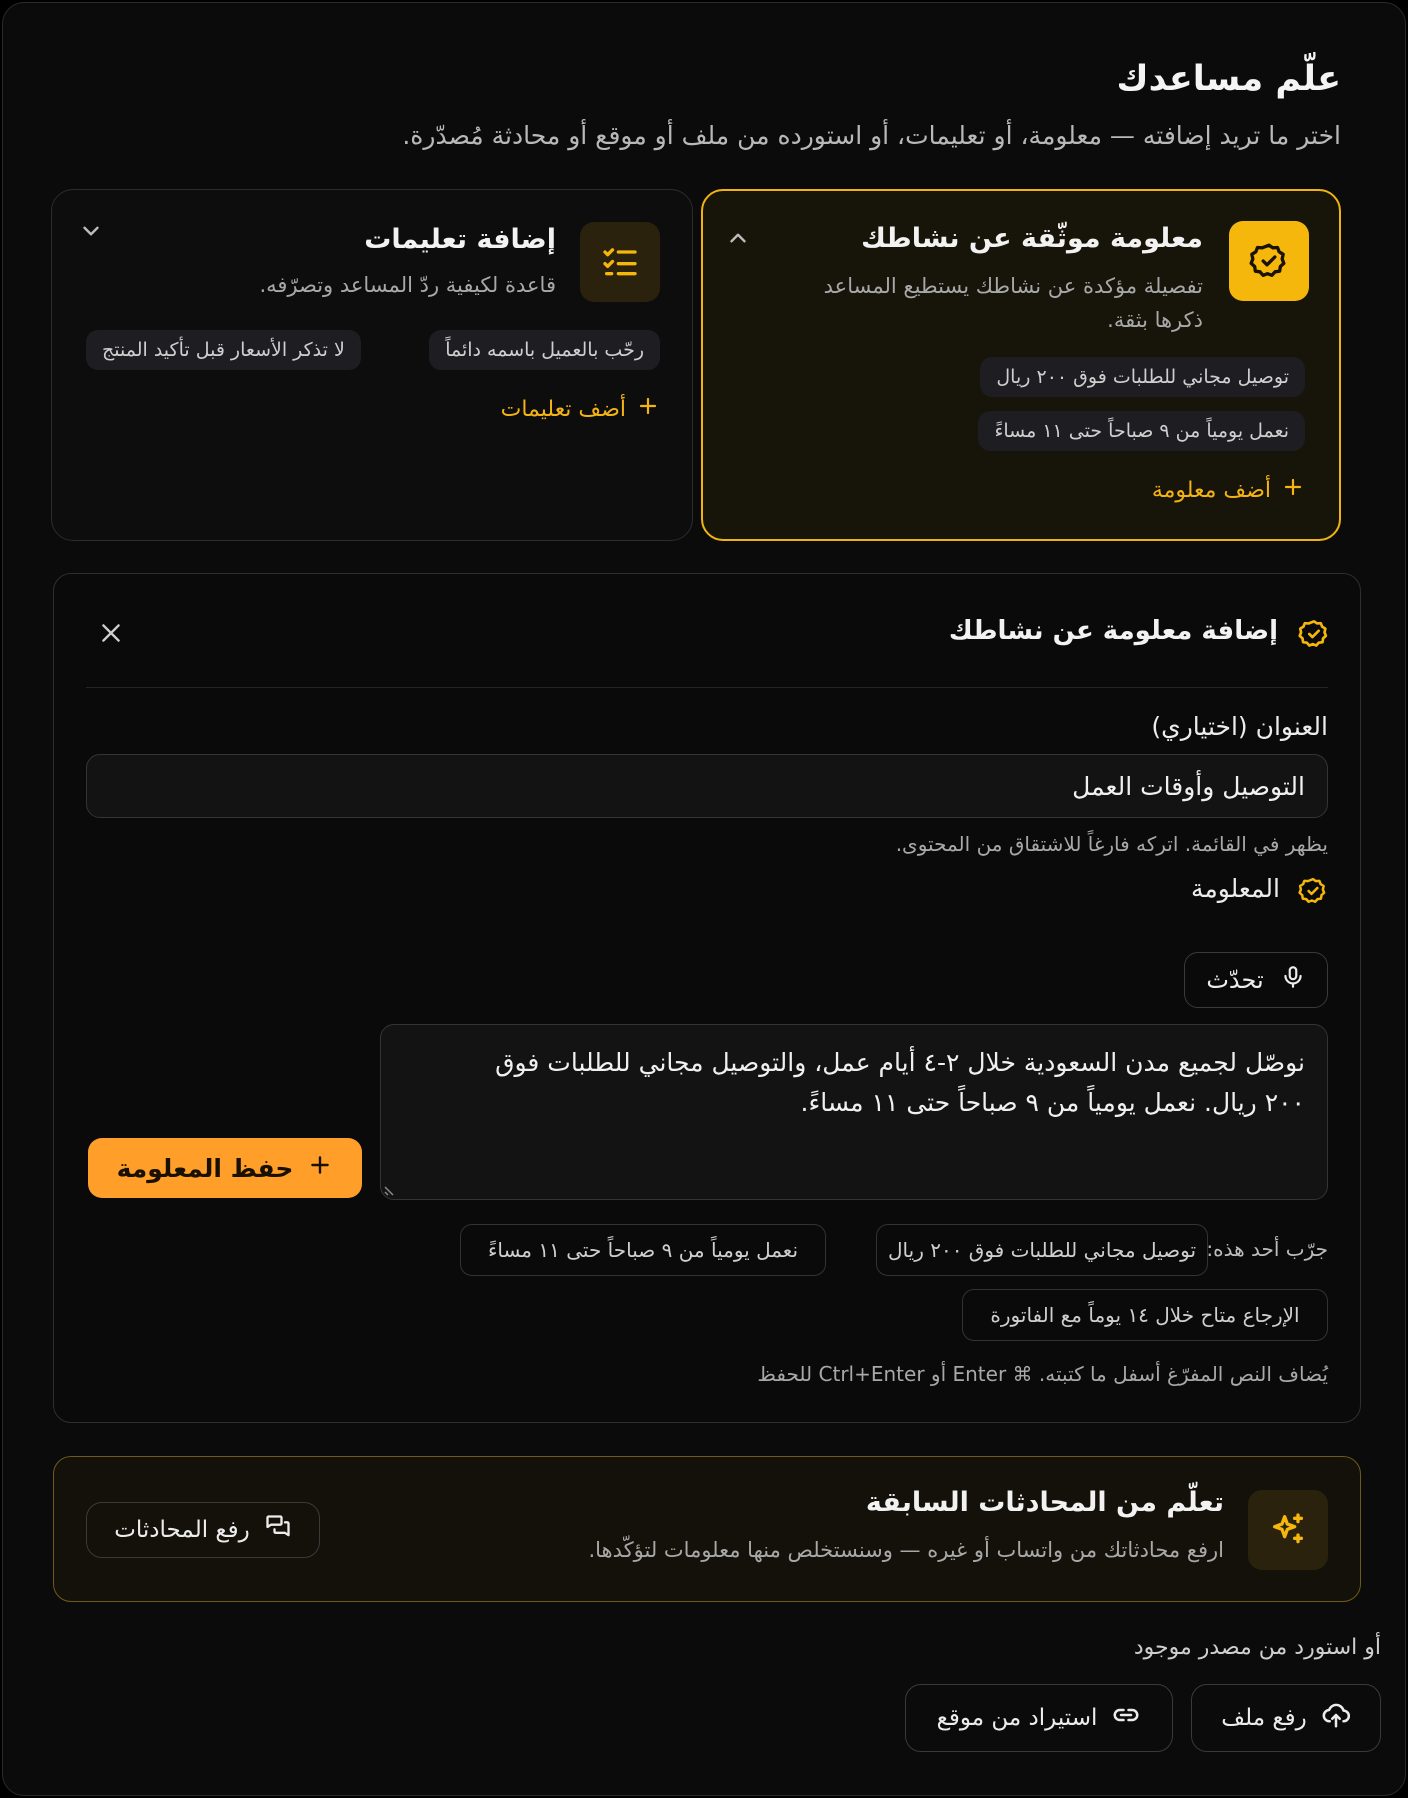 This screenshot has height=1798, width=1408. Describe the element at coordinates (707, 687) in the screenshot. I see `panel-divider` at that location.